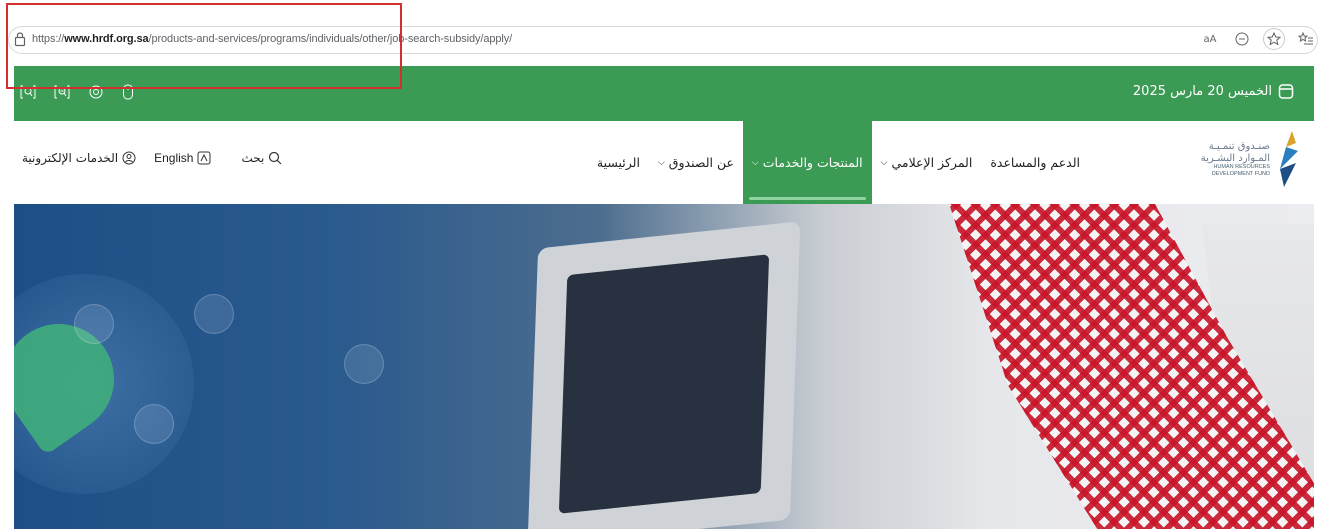  I want to click on menu-item-products-services: المنتجات والخدمات ⌵, so click(807, 162).